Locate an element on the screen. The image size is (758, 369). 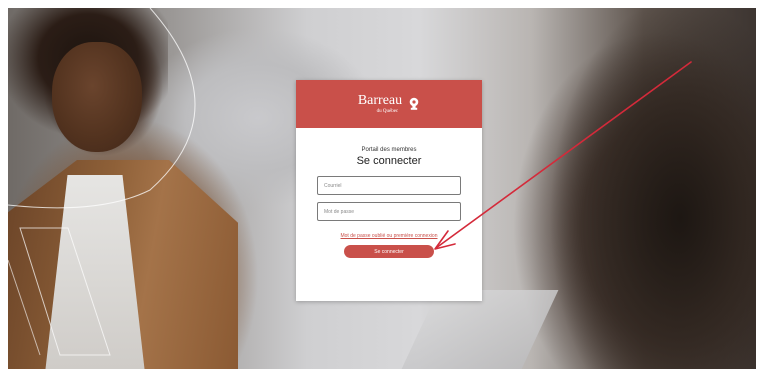
email-field is located at coordinates (389, 185).